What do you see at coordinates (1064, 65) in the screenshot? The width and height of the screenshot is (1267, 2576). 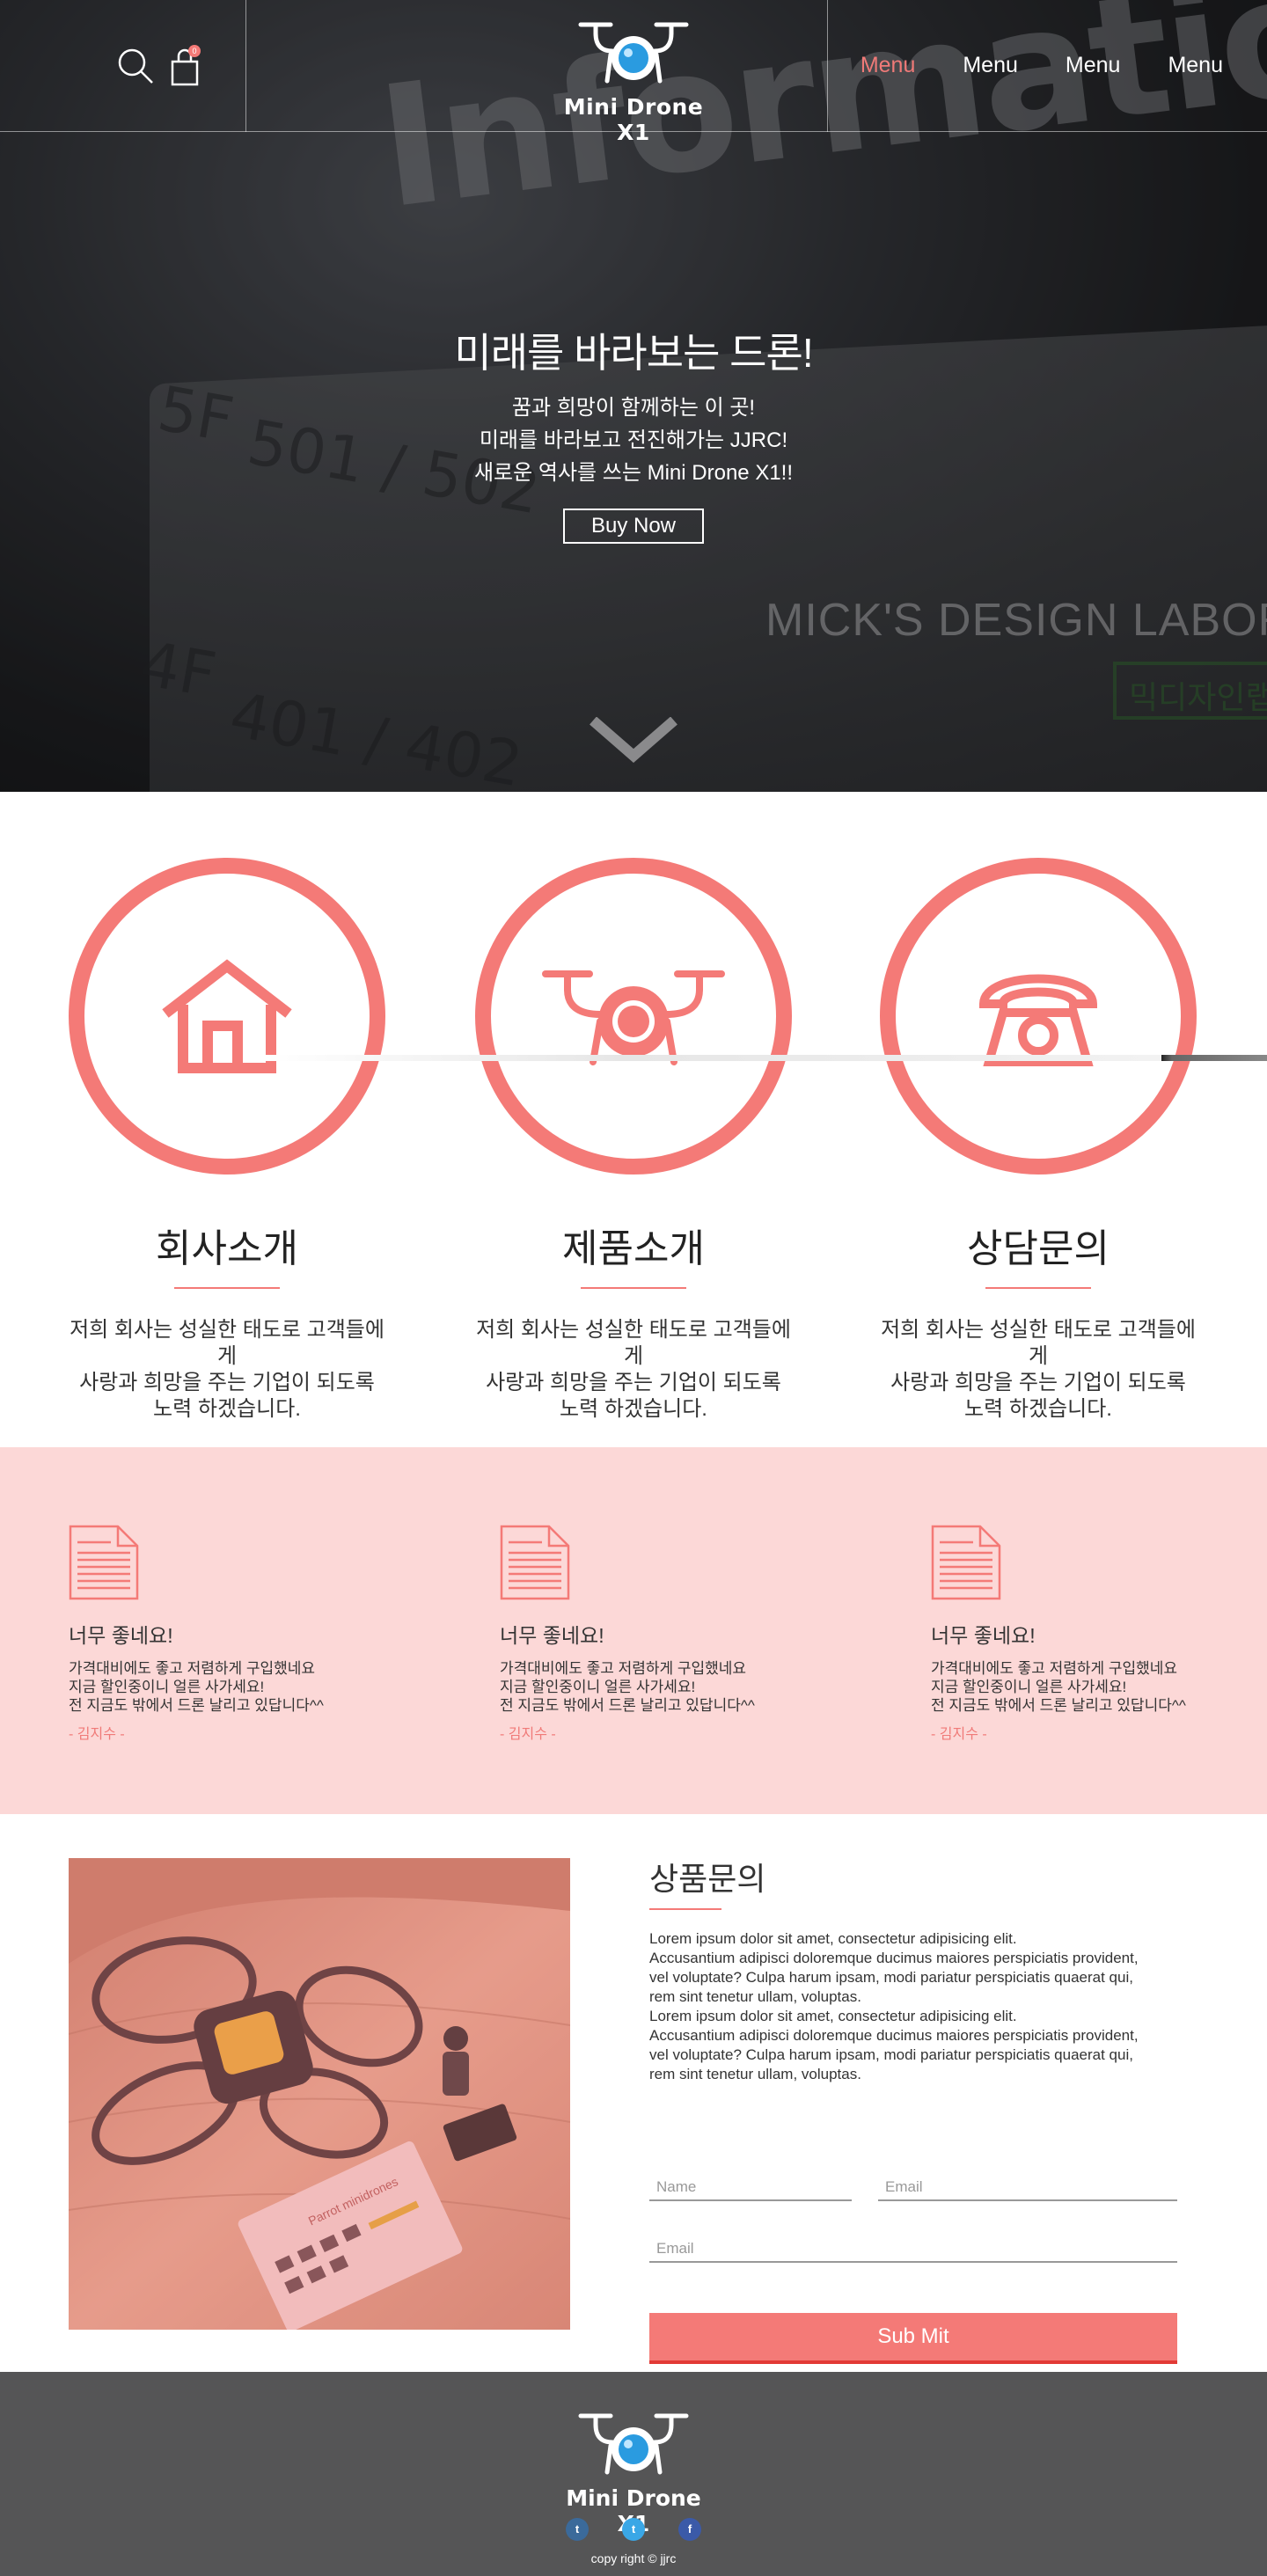 I see `main-nav: Menu Menu Menu Menu` at bounding box center [1064, 65].